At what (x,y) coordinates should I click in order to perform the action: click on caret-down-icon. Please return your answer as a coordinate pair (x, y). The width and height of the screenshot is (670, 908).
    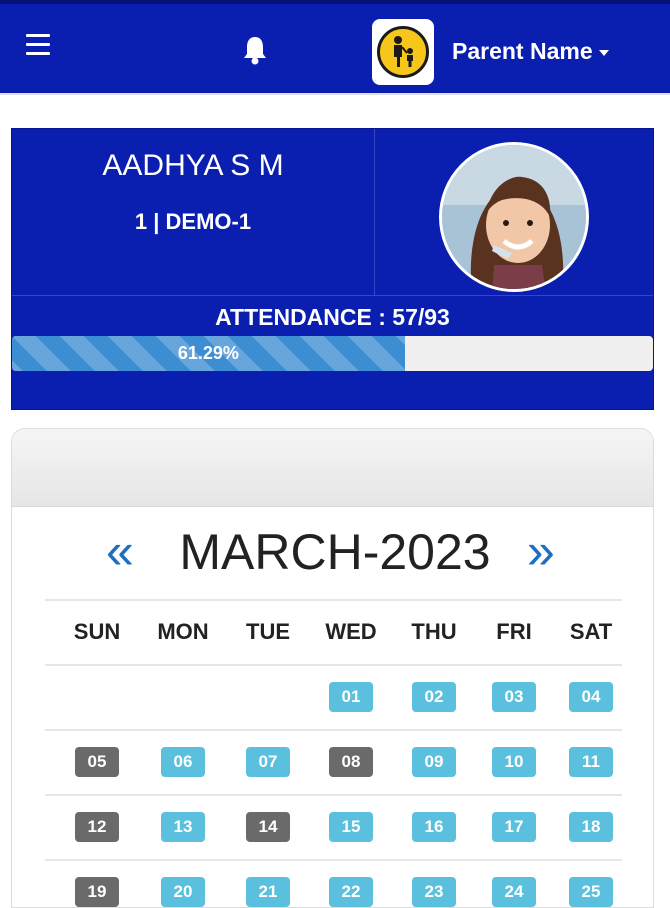
    Looking at the image, I should click on (603, 52).